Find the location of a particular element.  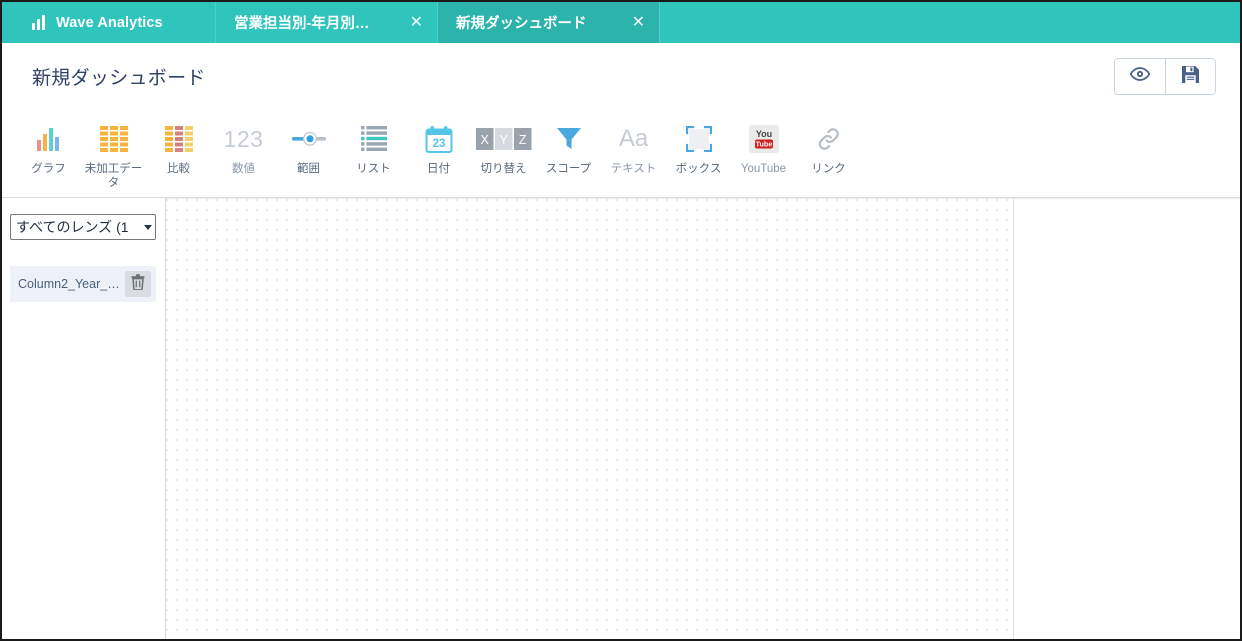

header-action-group is located at coordinates (1165, 76).